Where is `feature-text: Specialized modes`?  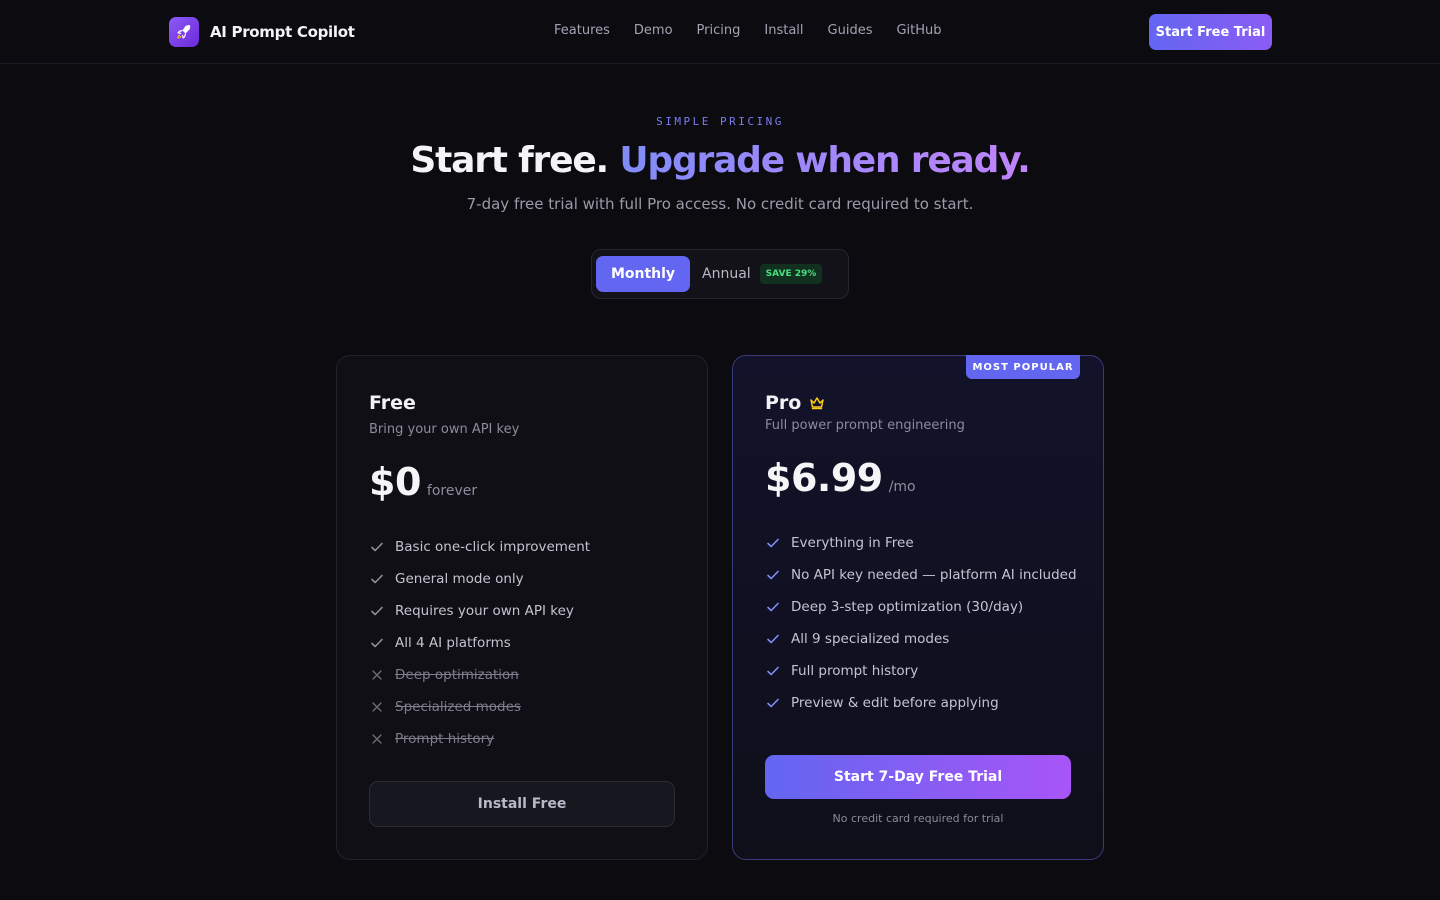 feature-text: Specialized modes is located at coordinates (458, 707).